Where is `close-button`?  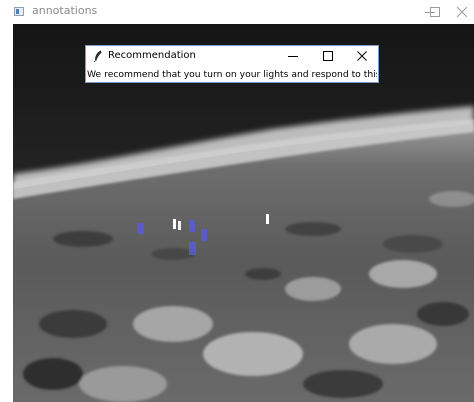 close-button is located at coordinates (460, 12).